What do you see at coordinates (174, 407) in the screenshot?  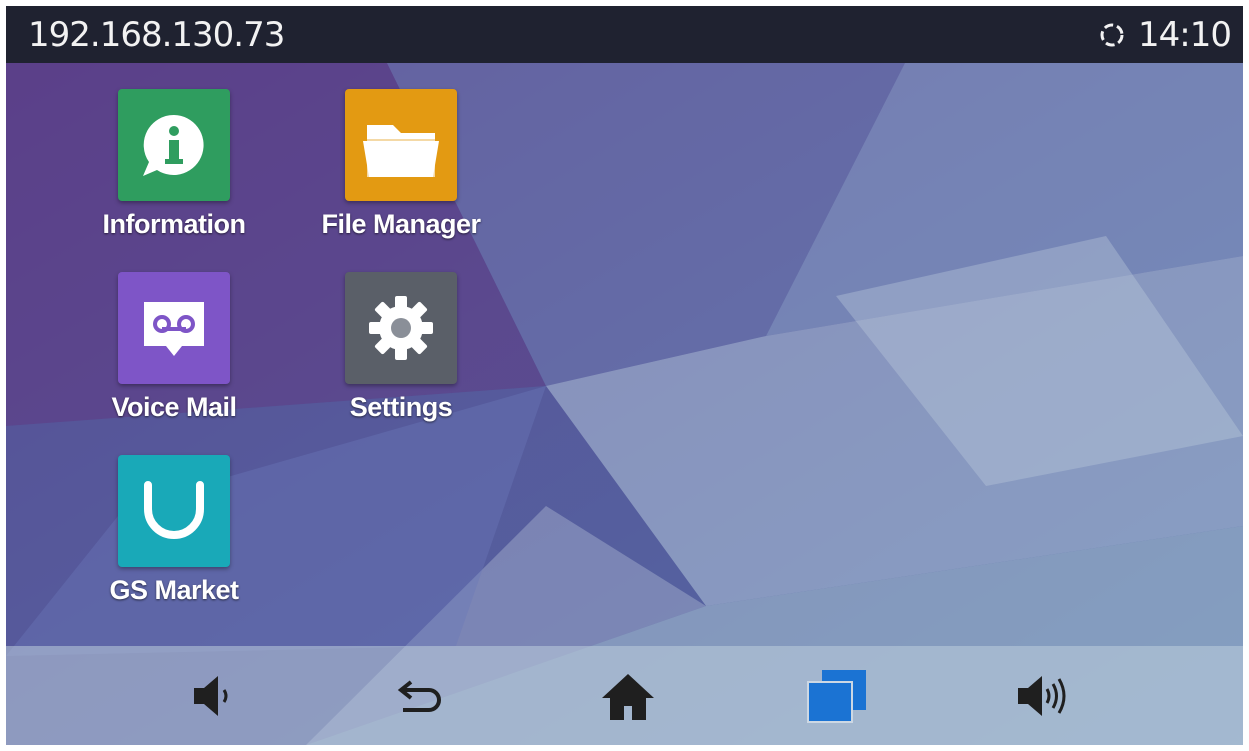 I see `app-label: Voice Mail` at bounding box center [174, 407].